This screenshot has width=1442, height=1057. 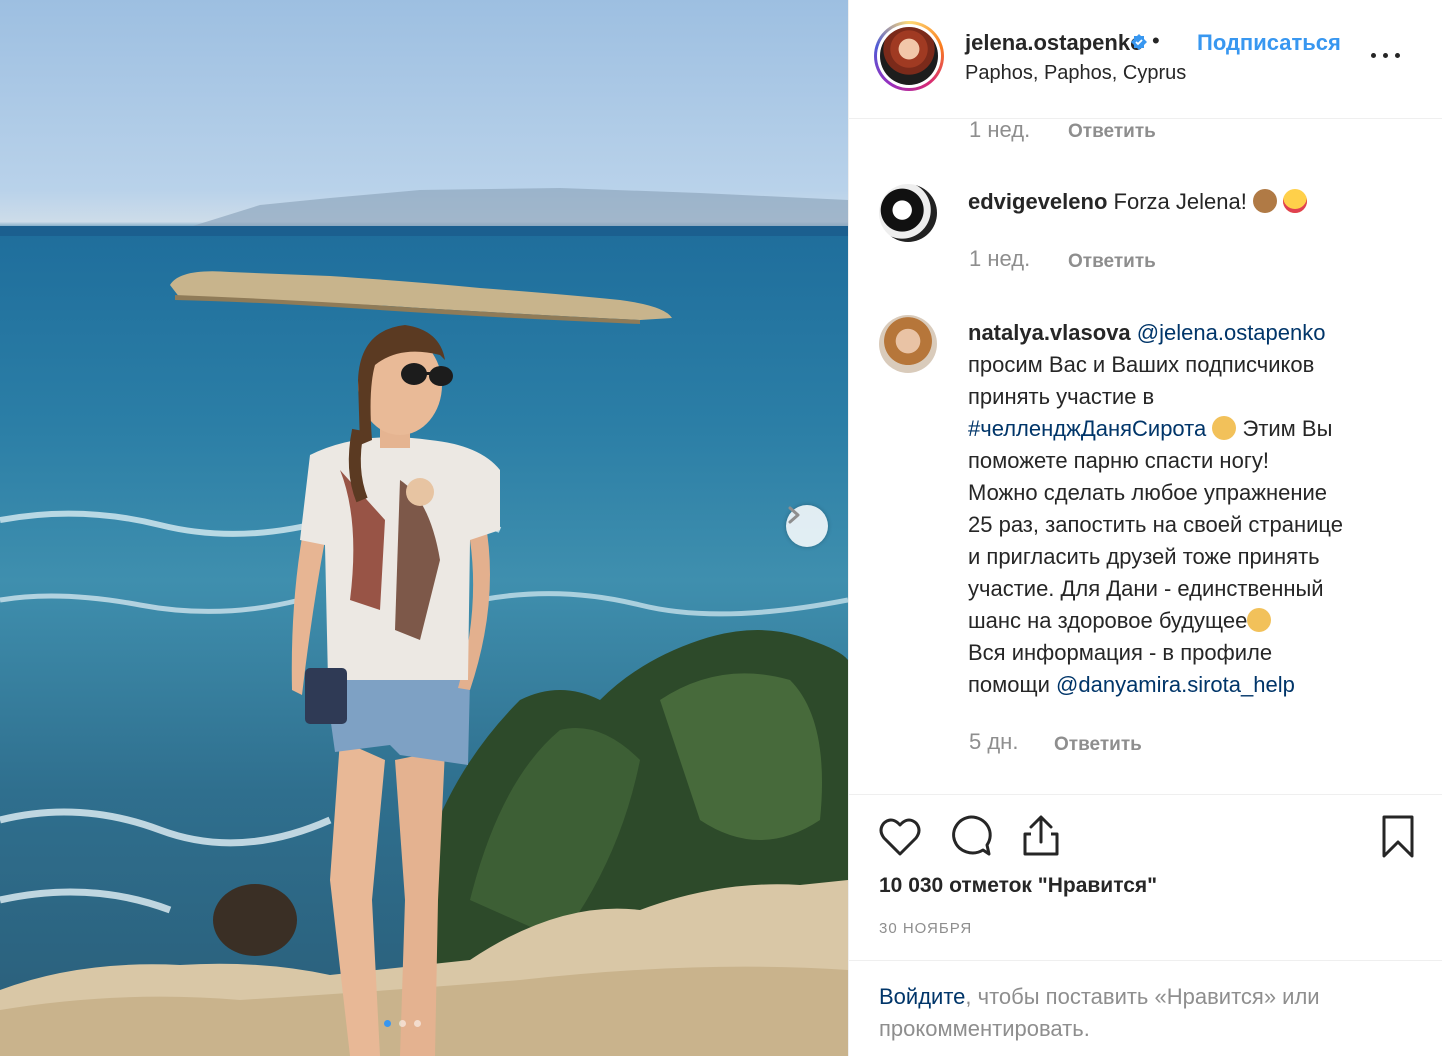 What do you see at coordinates (1049, 332) in the screenshot?
I see `comment-username: natalya.vlasova` at bounding box center [1049, 332].